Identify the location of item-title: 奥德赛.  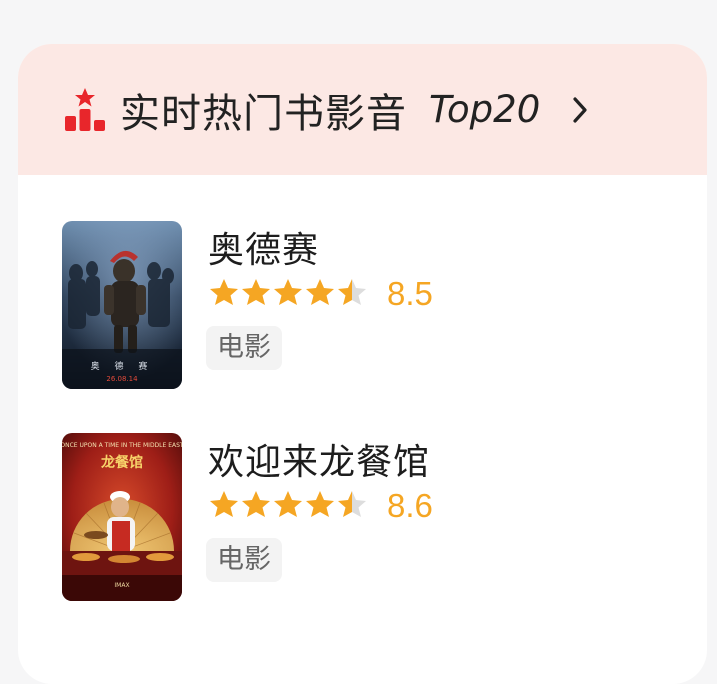
(264, 250).